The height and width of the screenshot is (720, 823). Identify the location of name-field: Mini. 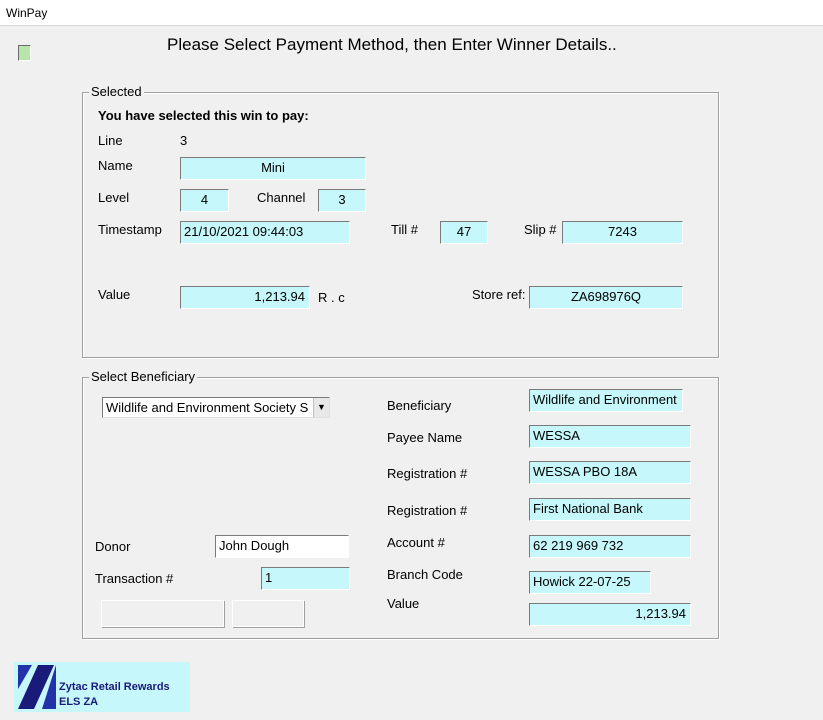
(273, 168).